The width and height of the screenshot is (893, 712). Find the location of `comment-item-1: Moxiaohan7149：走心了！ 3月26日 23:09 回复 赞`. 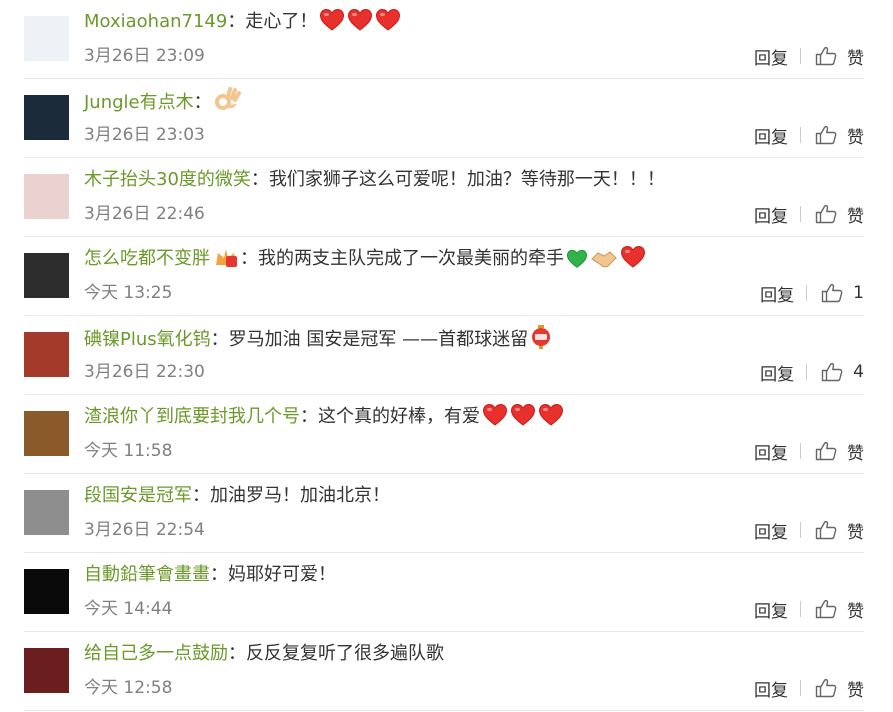

comment-item-1: Moxiaohan7149：走心了！ 3月26日 23:09 回复 赞 is located at coordinates (444, 39).